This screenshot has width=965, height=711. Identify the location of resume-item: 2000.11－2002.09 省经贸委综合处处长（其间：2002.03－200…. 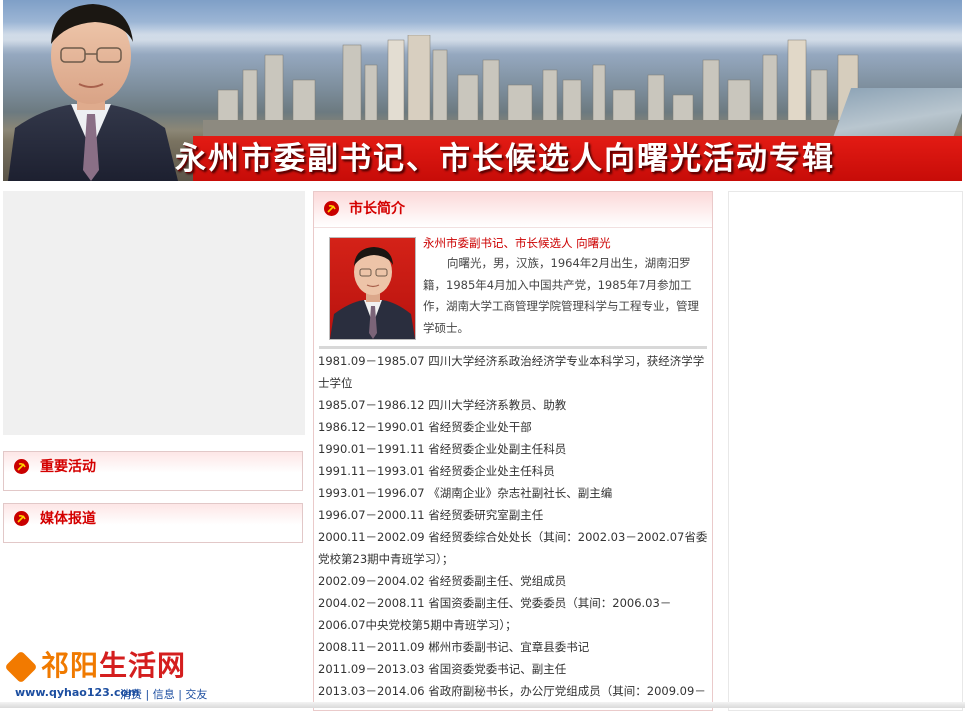
(513, 548).